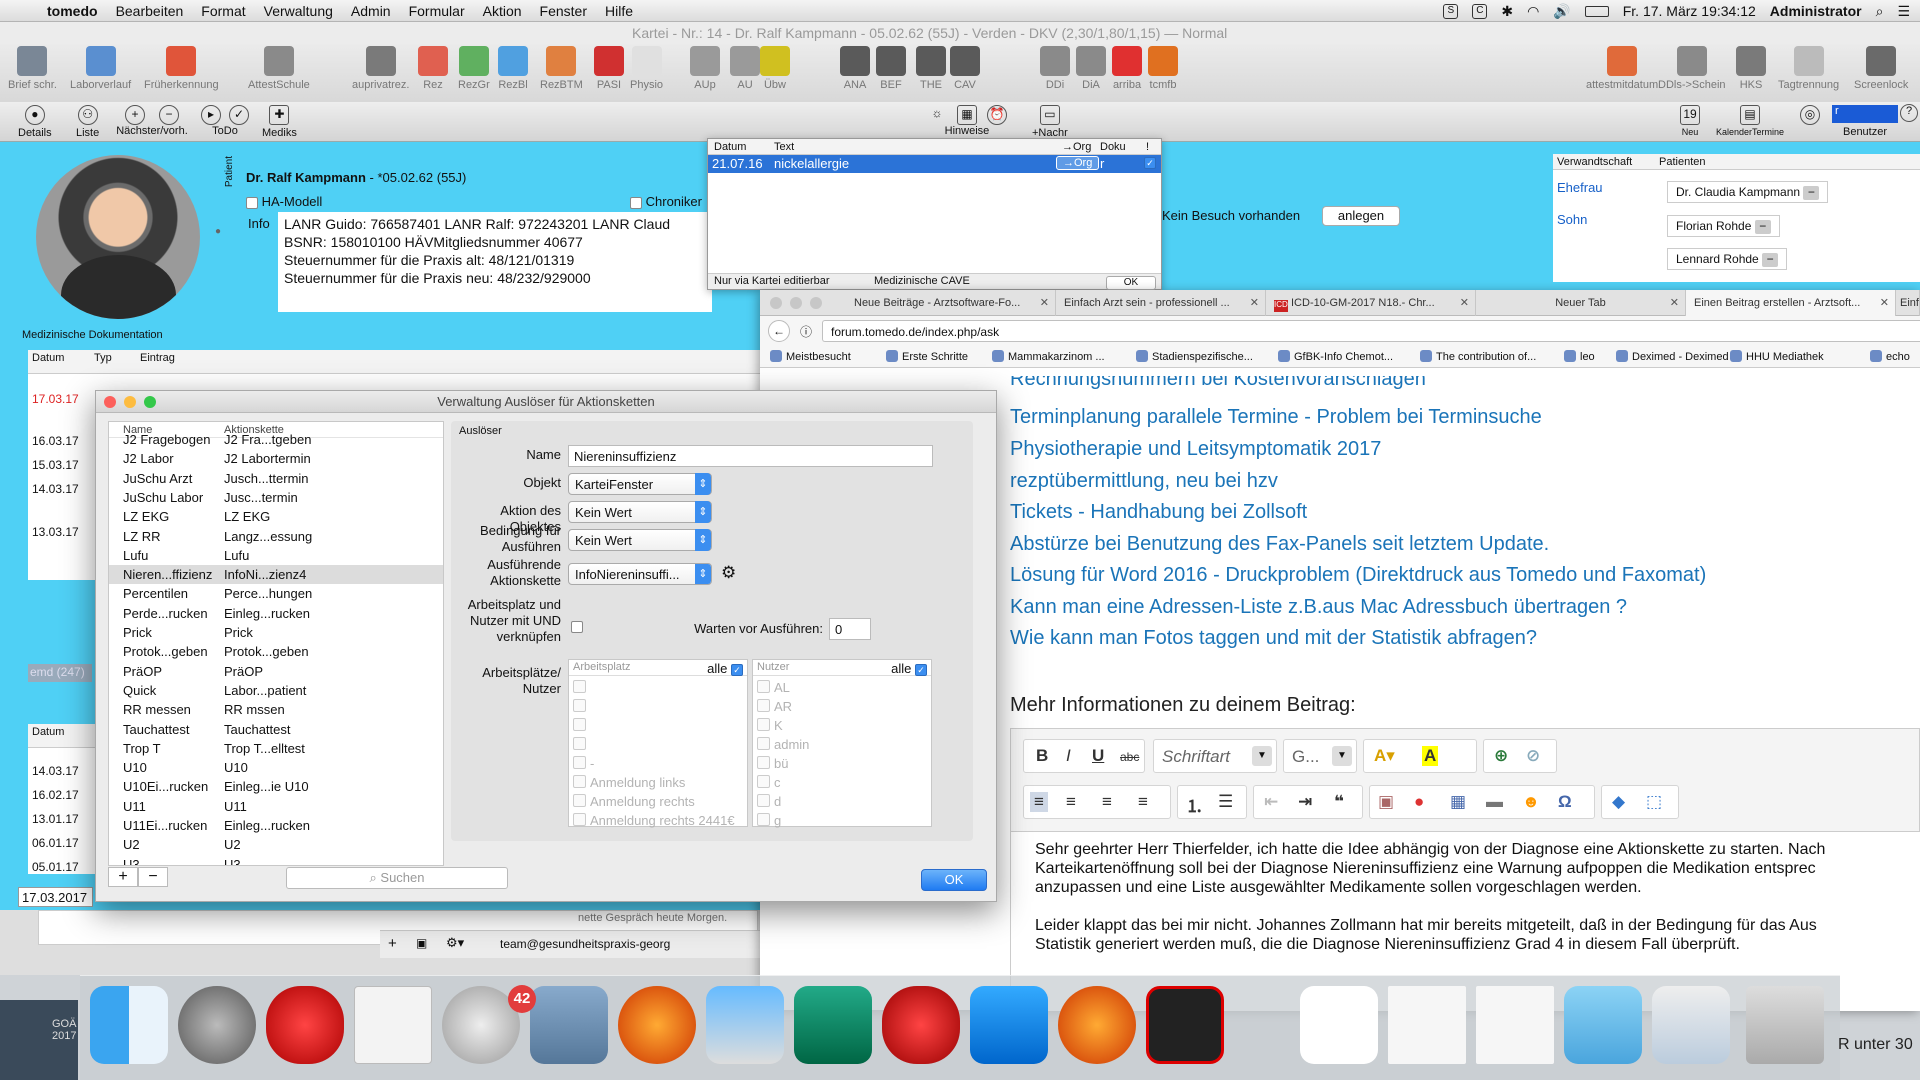 The width and height of the screenshot is (1920, 1080). What do you see at coordinates (276, 593) in the screenshot?
I see `trigger-row: Percentilen Perce...hungen` at bounding box center [276, 593].